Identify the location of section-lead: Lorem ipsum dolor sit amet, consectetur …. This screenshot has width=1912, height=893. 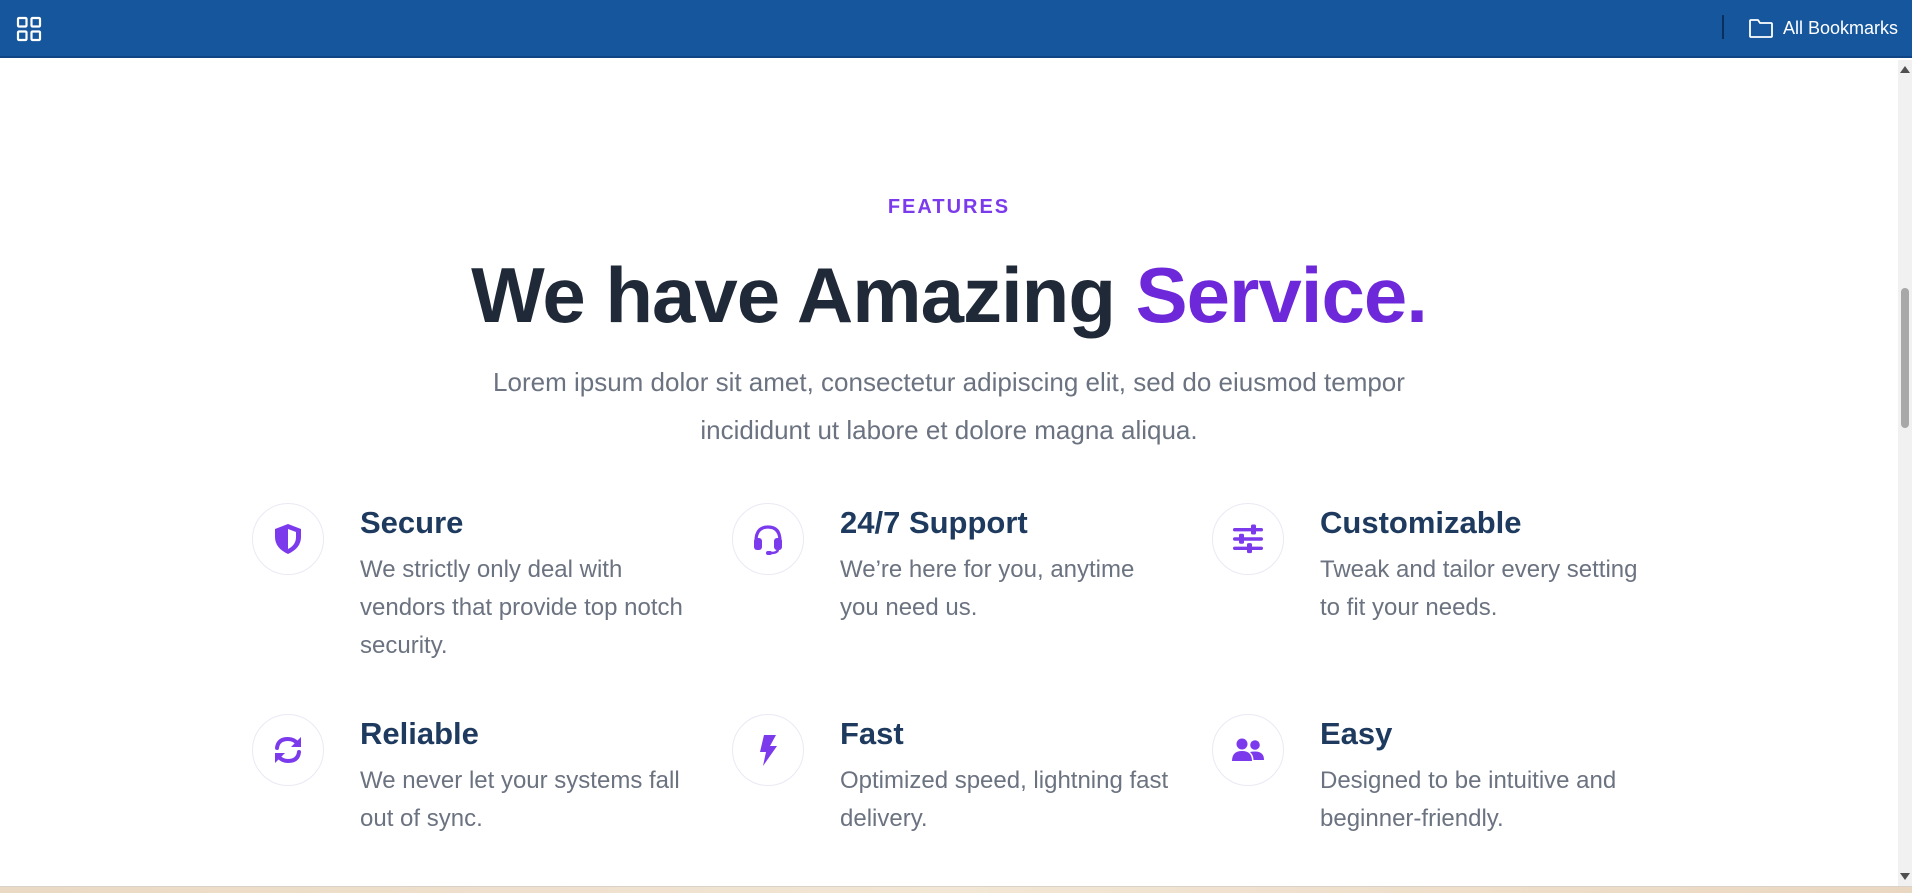
(949, 406).